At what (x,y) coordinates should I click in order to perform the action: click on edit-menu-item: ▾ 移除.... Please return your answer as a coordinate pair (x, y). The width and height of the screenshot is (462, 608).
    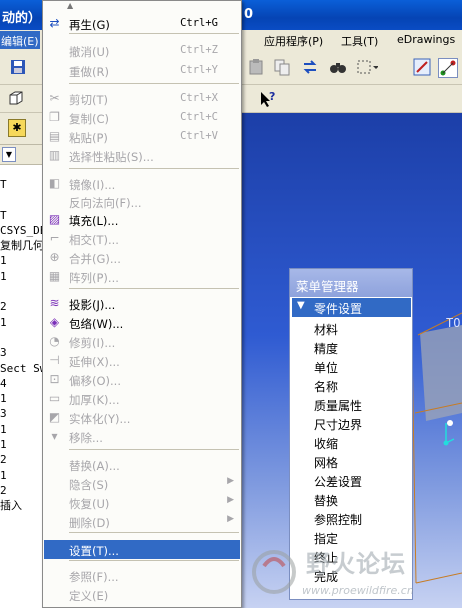
    Looking at the image, I should click on (142, 436).